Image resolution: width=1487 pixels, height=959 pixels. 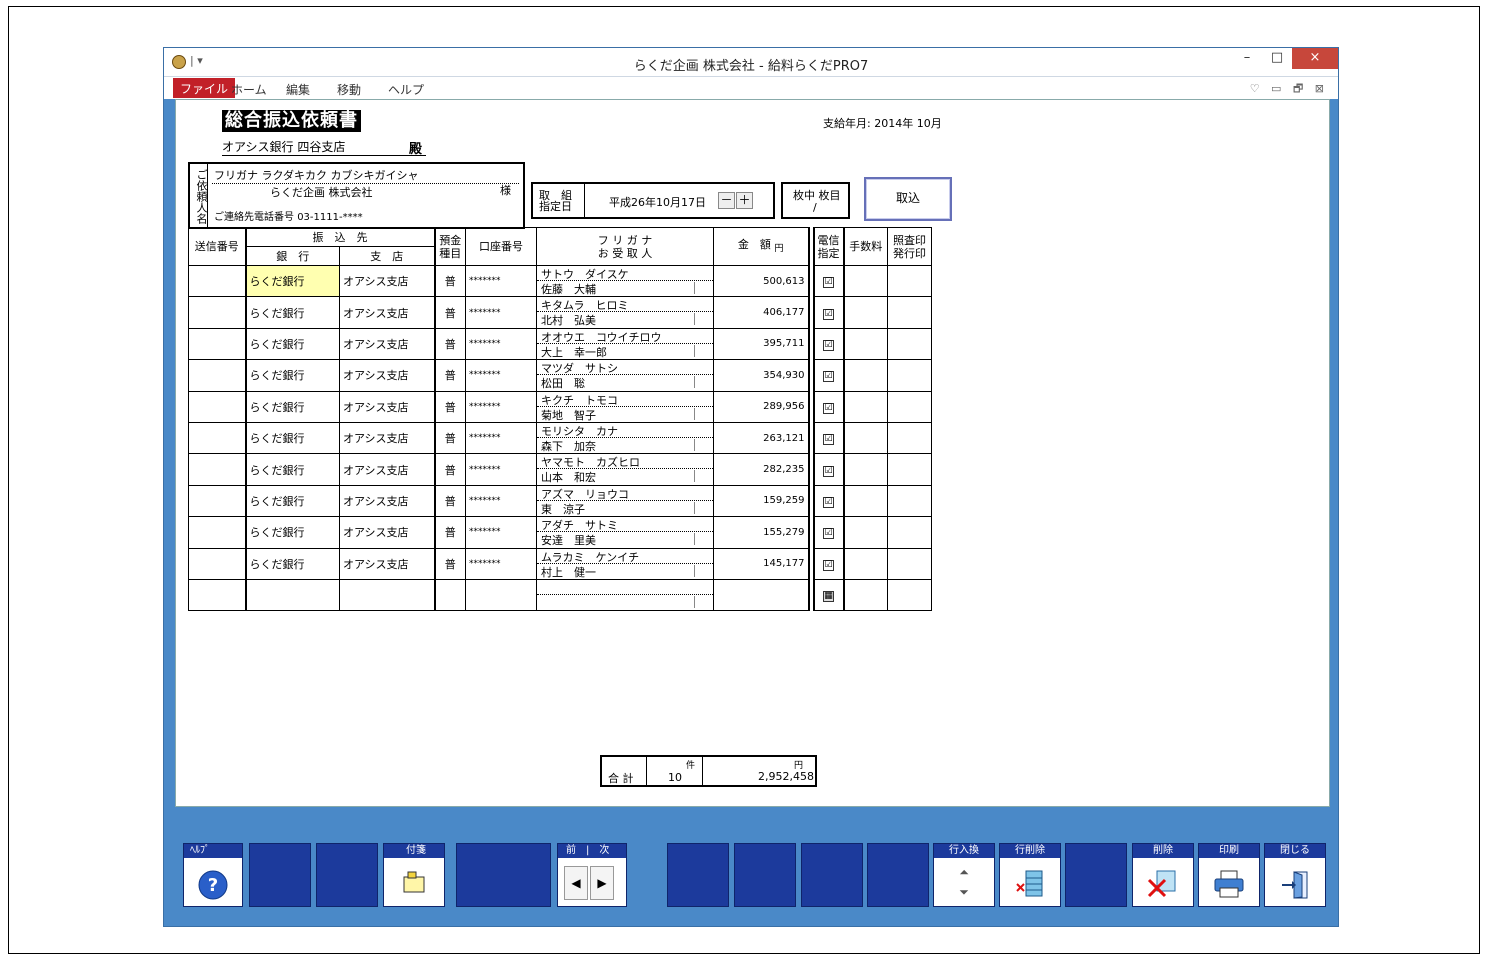 What do you see at coordinates (1277, 58) in the screenshot?
I see `maximize-button: □` at bounding box center [1277, 58].